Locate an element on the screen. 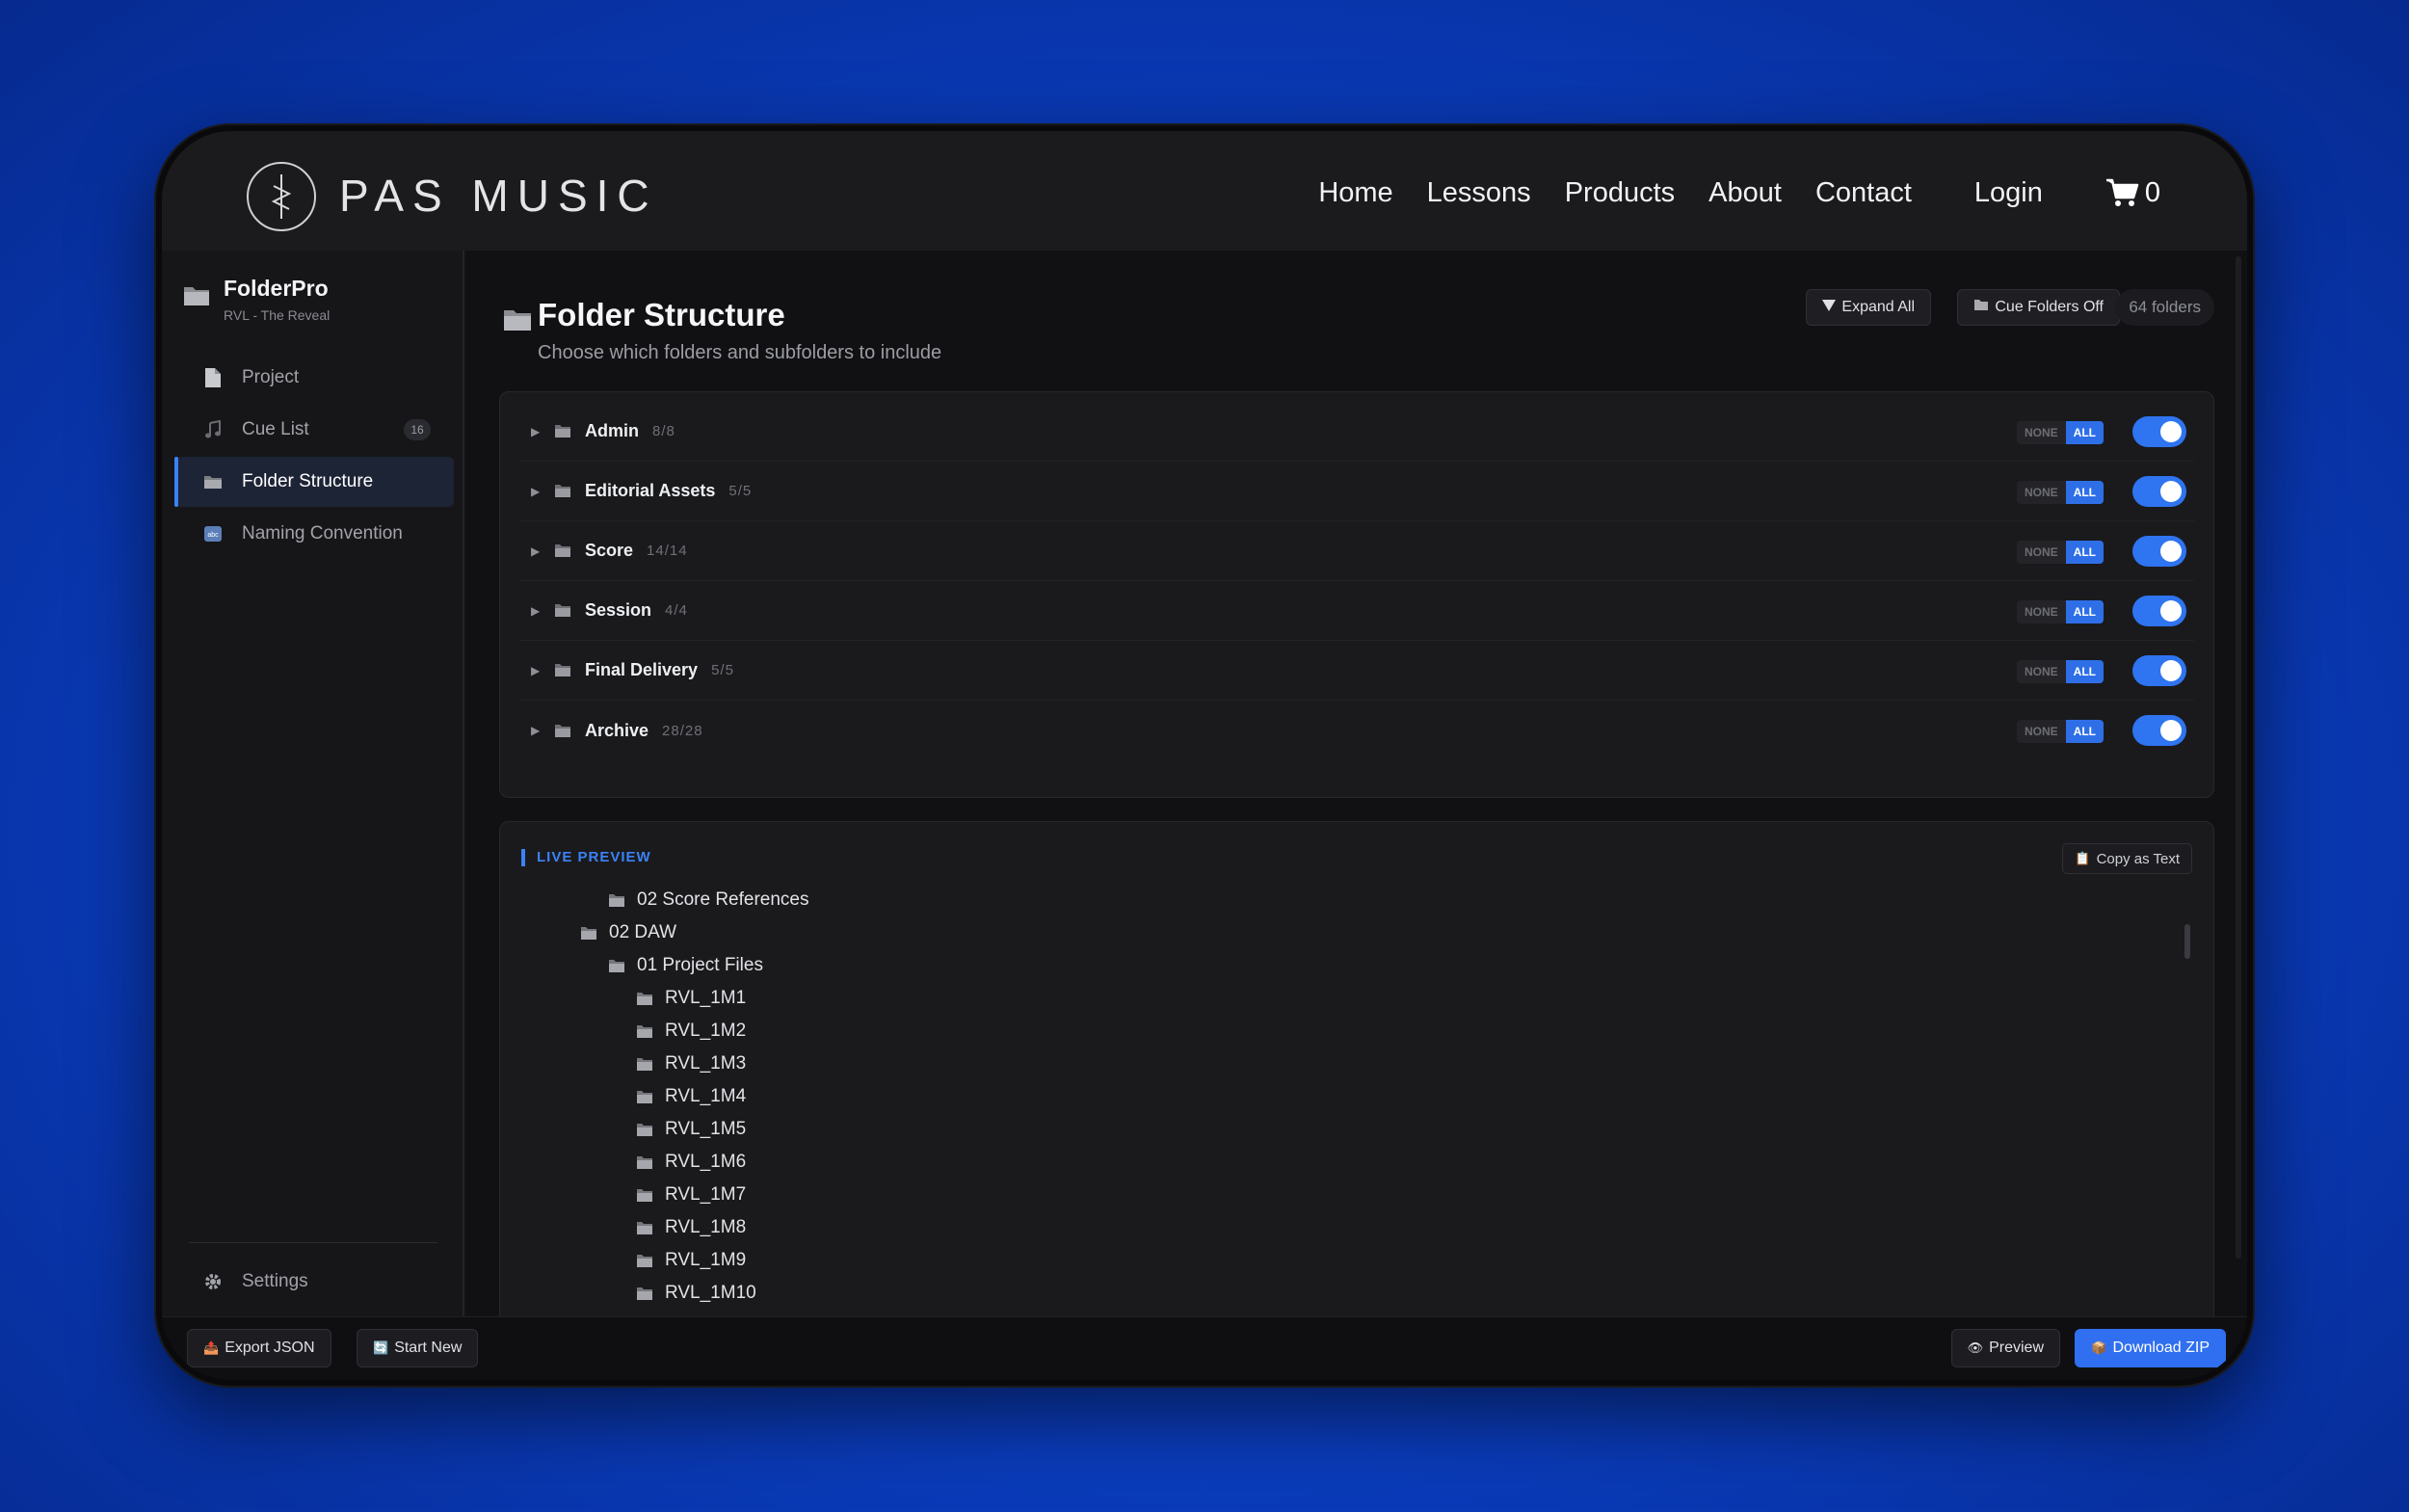  sidebar-item-folder-structure: Folder Structure is located at coordinates (314, 482).